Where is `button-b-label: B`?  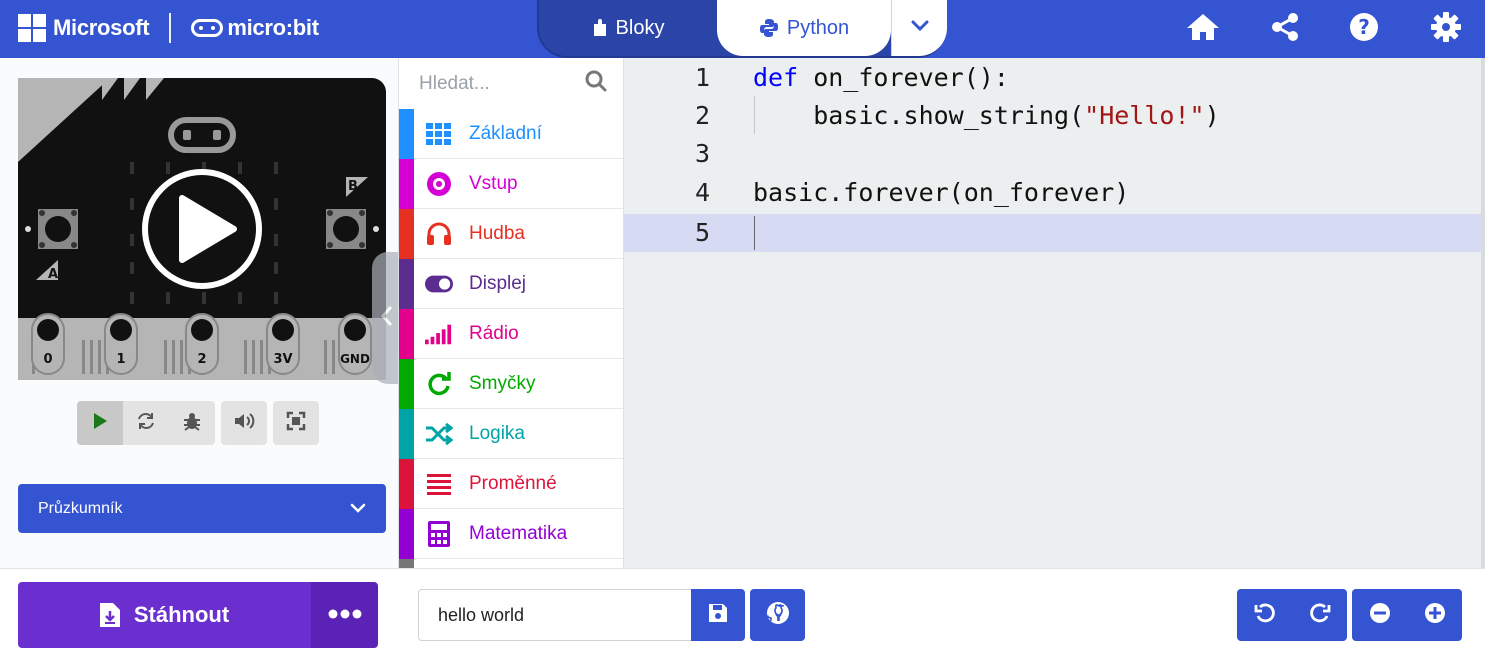 button-b-label: B is located at coordinates (353, 186).